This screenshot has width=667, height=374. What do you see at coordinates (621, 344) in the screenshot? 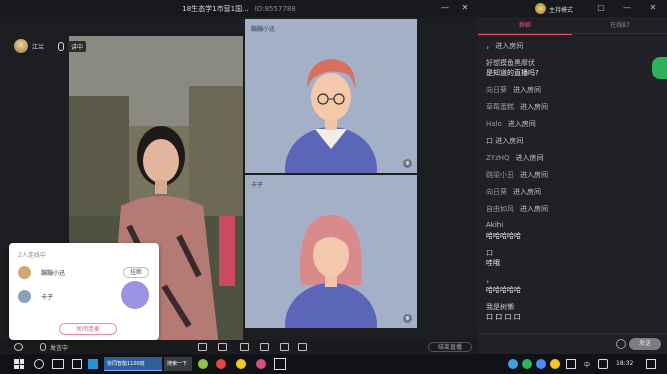
I see `emoji-icon` at bounding box center [621, 344].